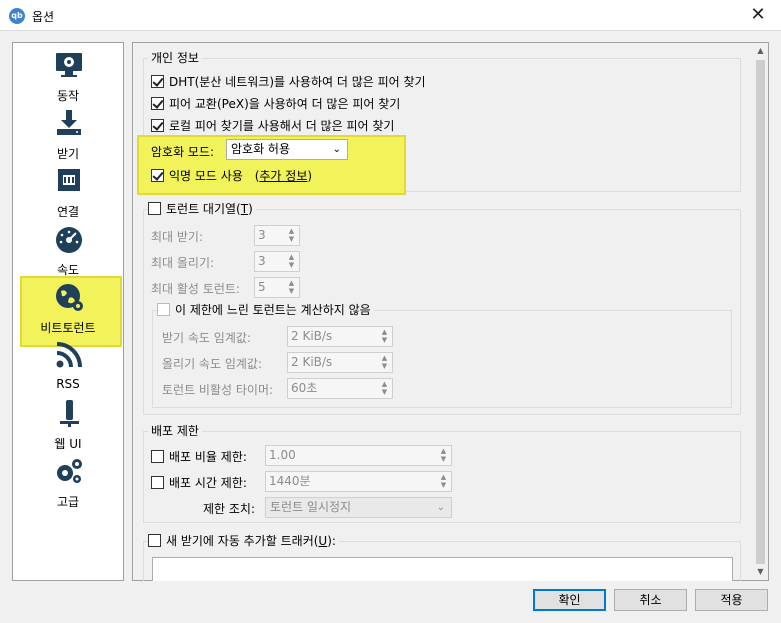 This screenshot has width=781, height=623. Describe the element at coordinates (218, 390) in the screenshot. I see `inactive-timer-label: 토런트 비활성 타이머:` at that location.